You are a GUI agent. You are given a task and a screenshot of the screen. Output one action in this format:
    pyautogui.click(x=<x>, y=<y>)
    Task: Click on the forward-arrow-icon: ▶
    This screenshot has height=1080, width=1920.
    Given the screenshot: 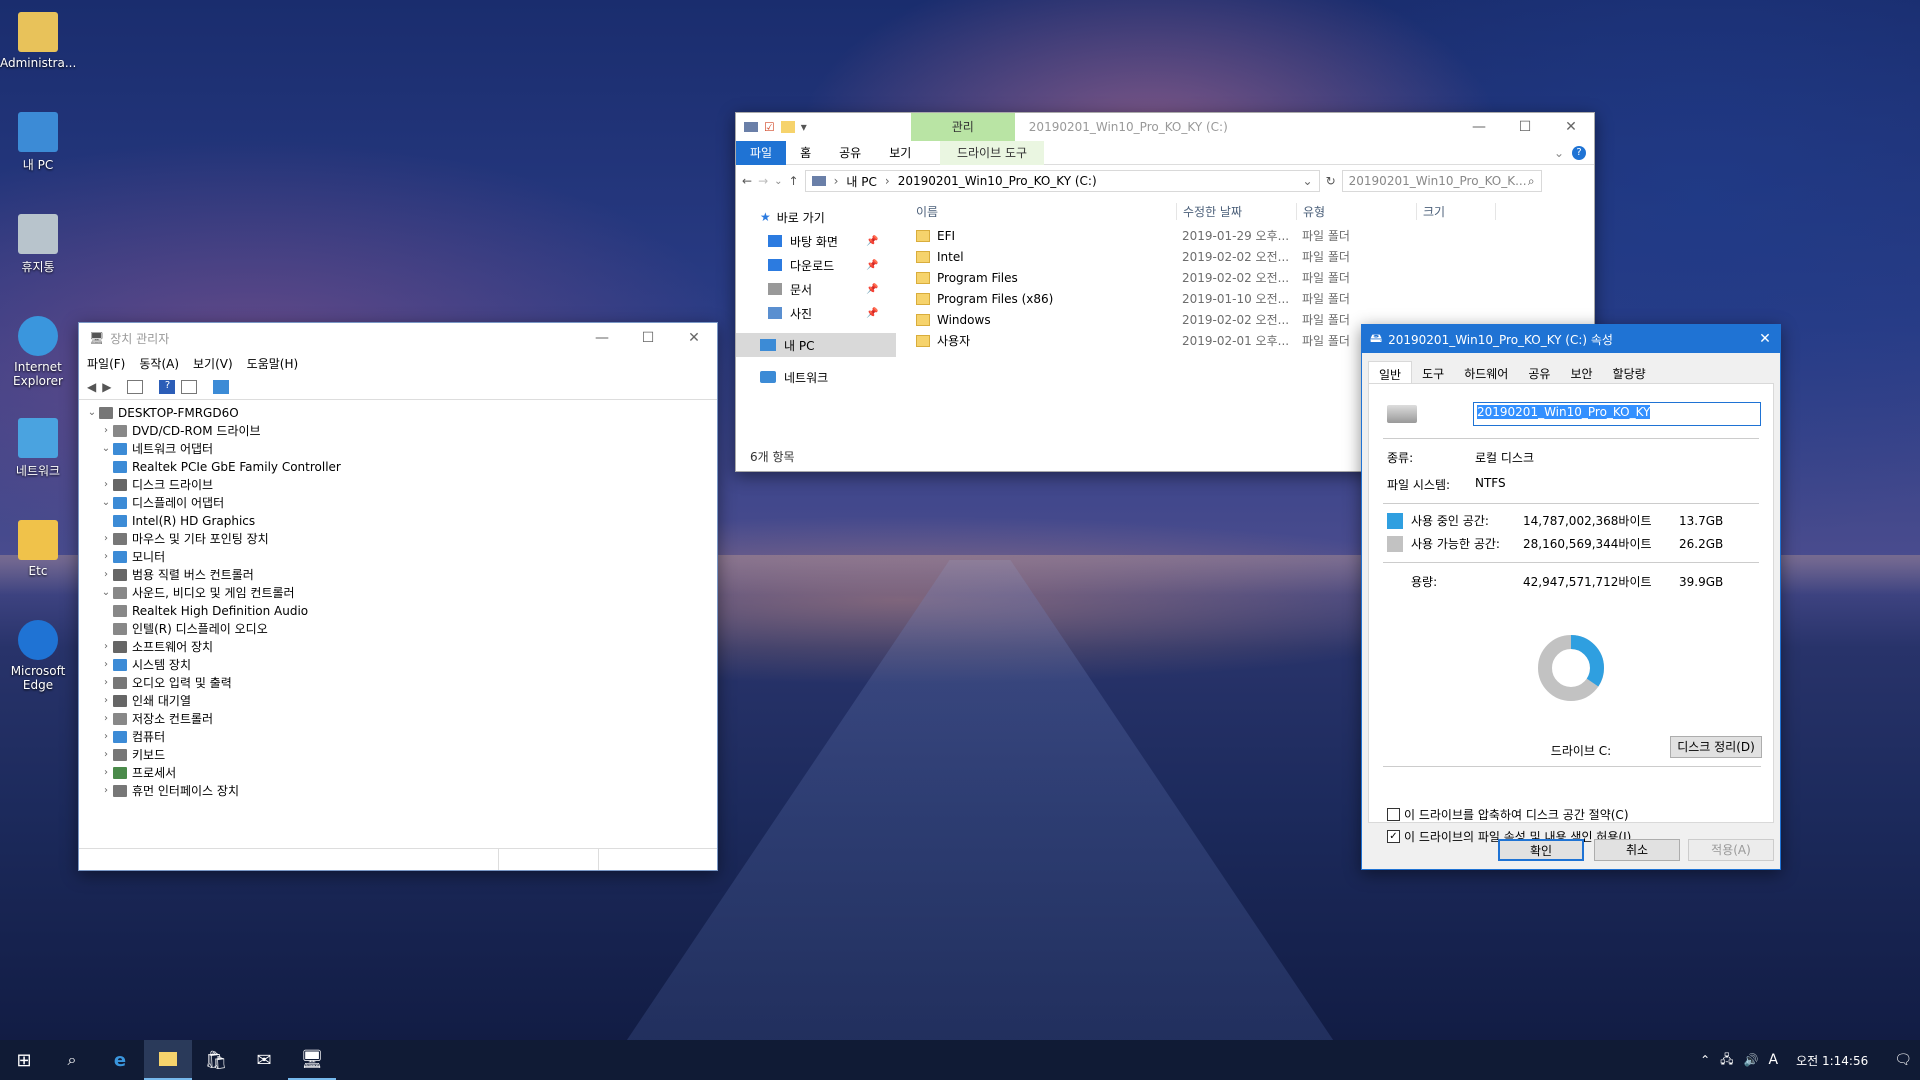 What is the action you would take?
    pyautogui.click(x=106, y=387)
    